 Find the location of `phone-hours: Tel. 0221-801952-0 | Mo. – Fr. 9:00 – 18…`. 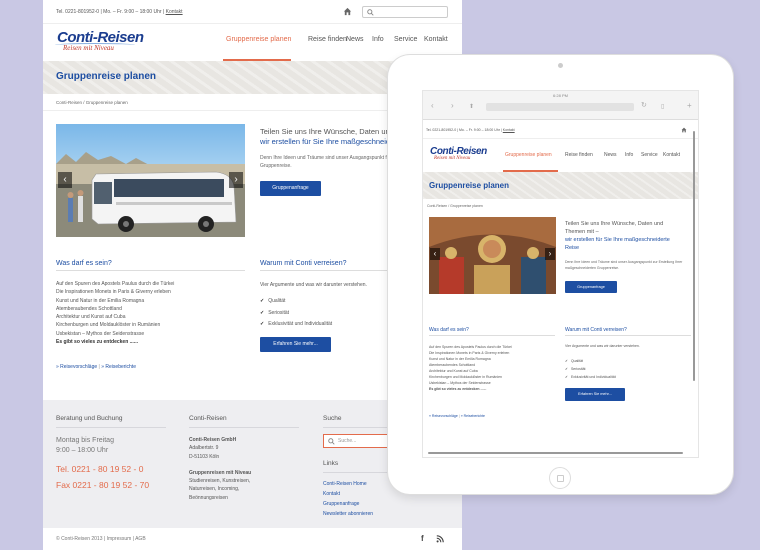

phone-hours: Tel. 0221-801952-0 | Mo. – Fr. 9:00 – 18… is located at coordinates (110, 12).